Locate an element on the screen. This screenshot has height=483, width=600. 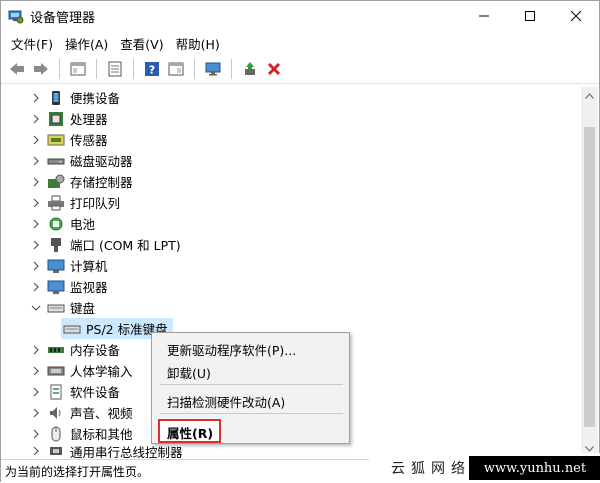
disk-drive-icon is located at coordinates (56, 161).